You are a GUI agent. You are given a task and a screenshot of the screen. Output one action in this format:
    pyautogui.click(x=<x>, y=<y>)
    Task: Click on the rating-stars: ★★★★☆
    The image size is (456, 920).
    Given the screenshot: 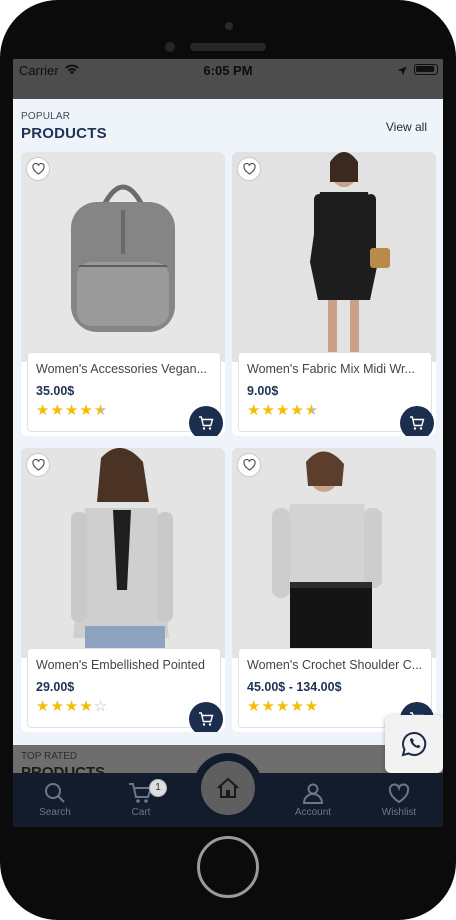 What is the action you would take?
    pyautogui.click(x=72, y=706)
    